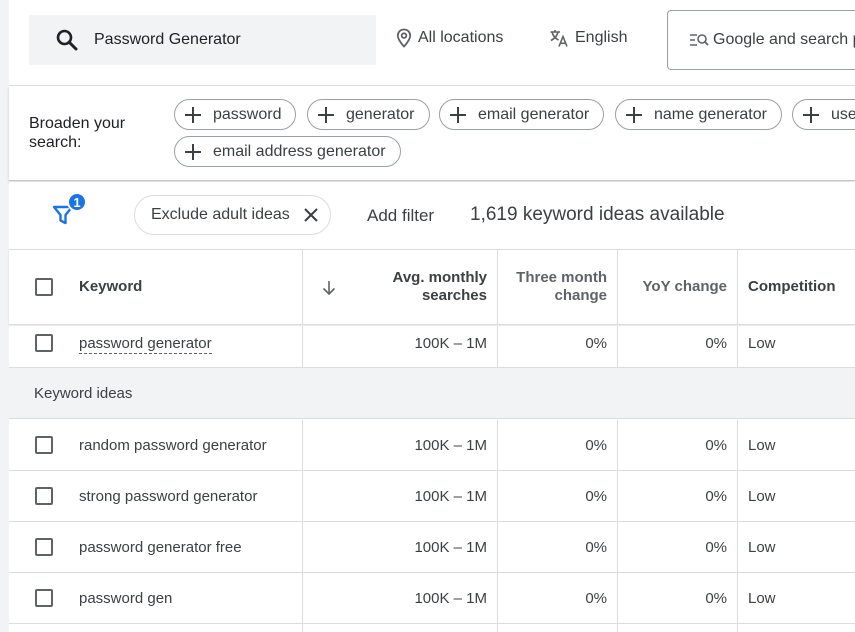 This screenshot has width=855, height=632. I want to click on header-keyword: Keyword, so click(110, 287).